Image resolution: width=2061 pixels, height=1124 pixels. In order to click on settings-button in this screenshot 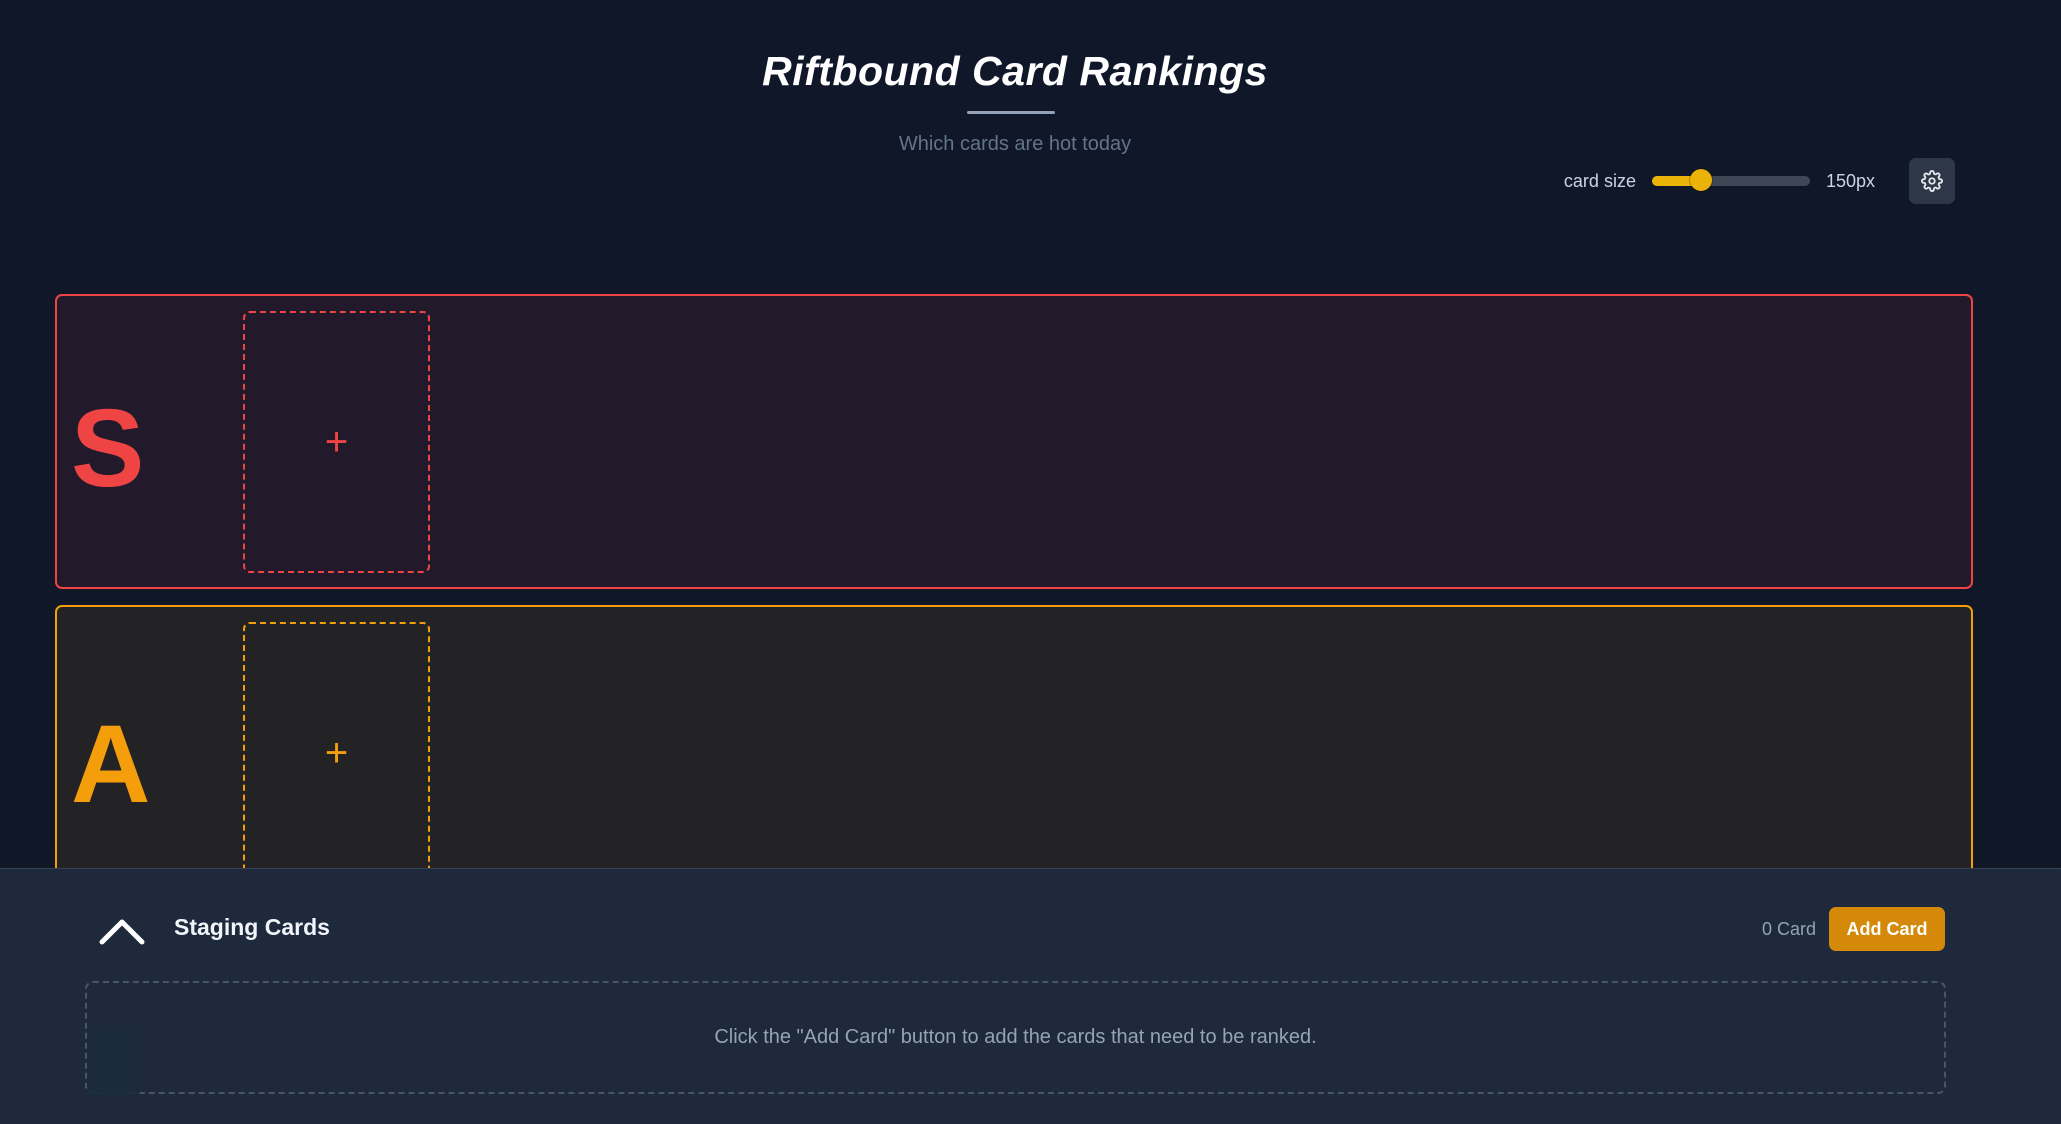, I will do `click(1932, 181)`.